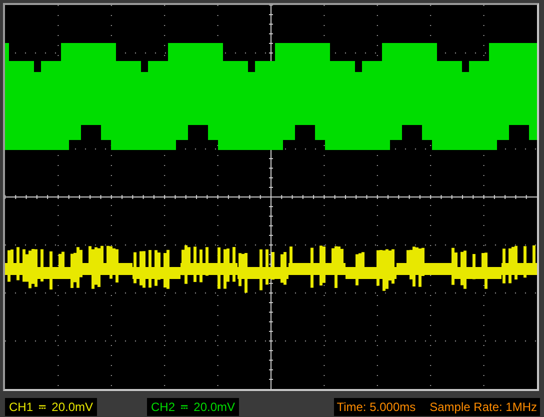 The width and height of the screenshot is (544, 417). What do you see at coordinates (163, 407) in the screenshot?
I see `channel-label: CH2` at bounding box center [163, 407].